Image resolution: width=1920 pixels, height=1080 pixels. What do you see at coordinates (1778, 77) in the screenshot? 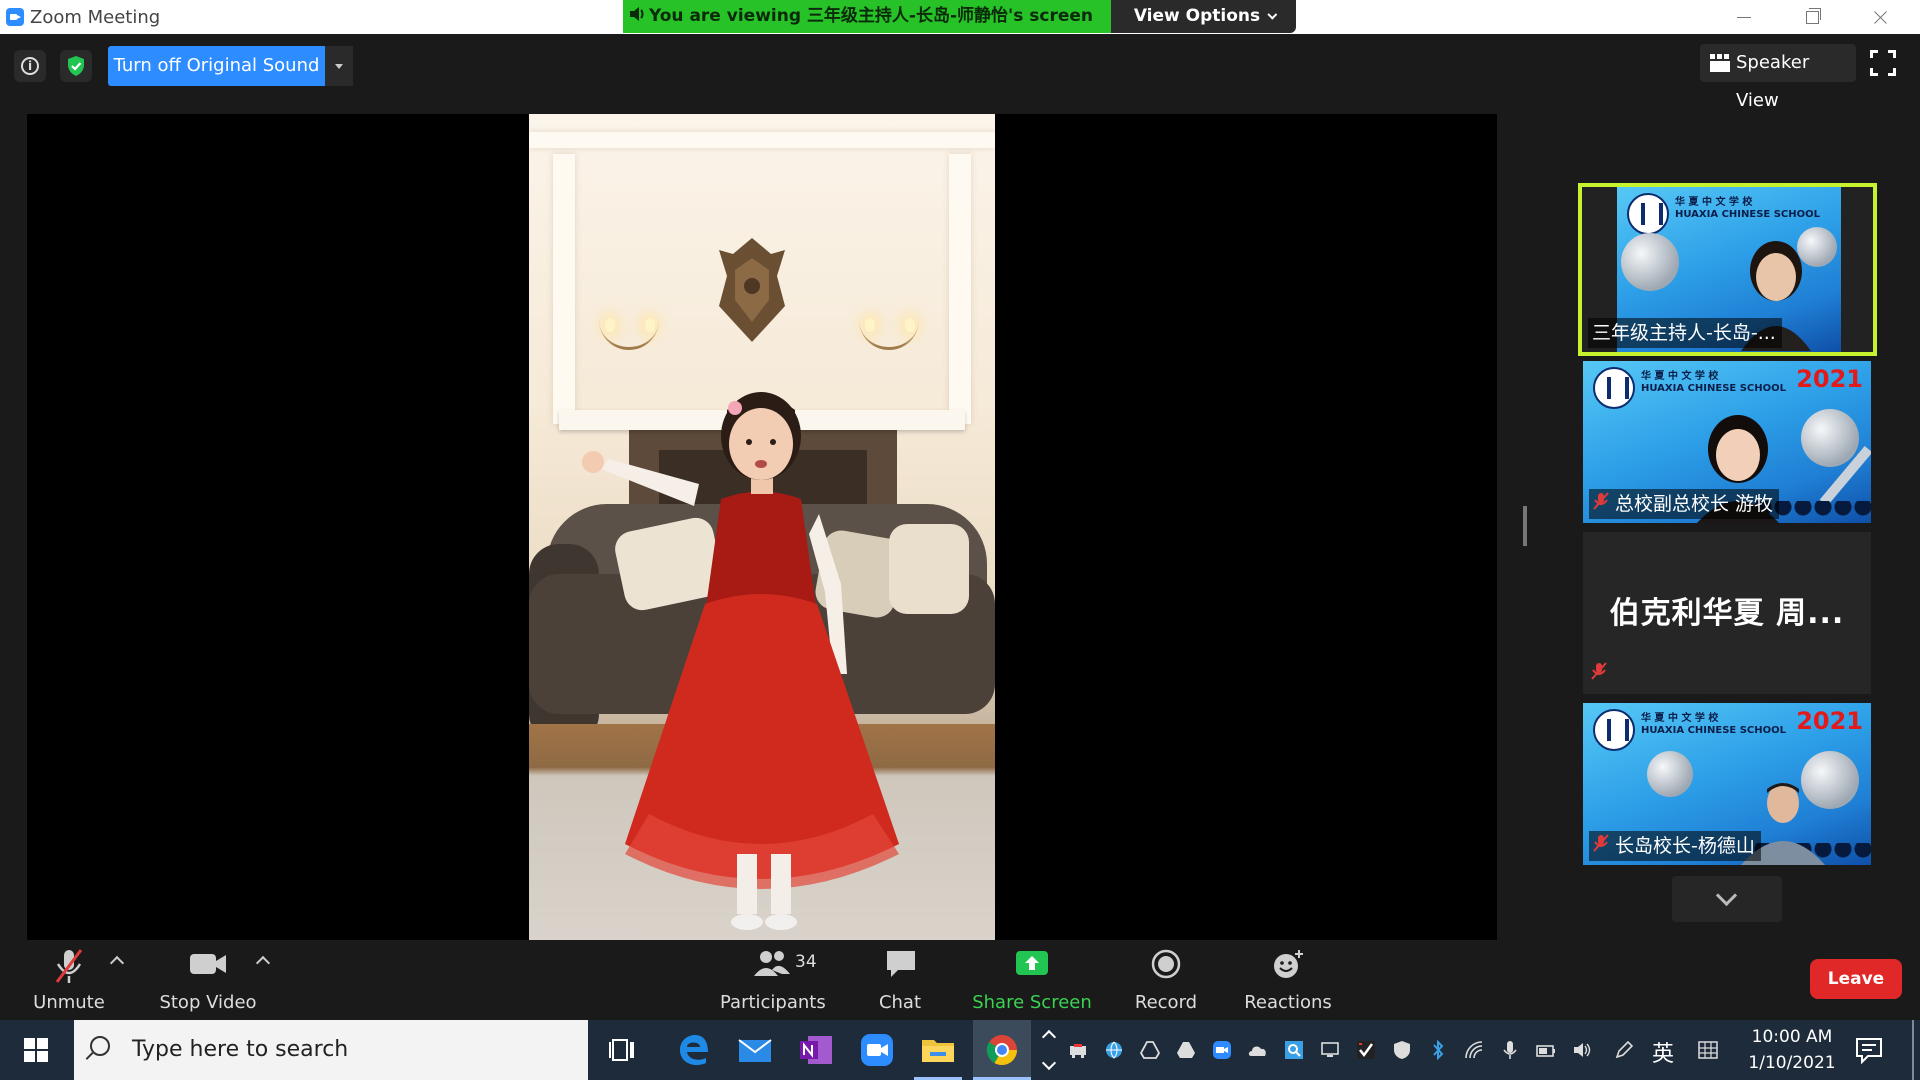
I see `speaker-view-button: Speaker View` at bounding box center [1778, 77].